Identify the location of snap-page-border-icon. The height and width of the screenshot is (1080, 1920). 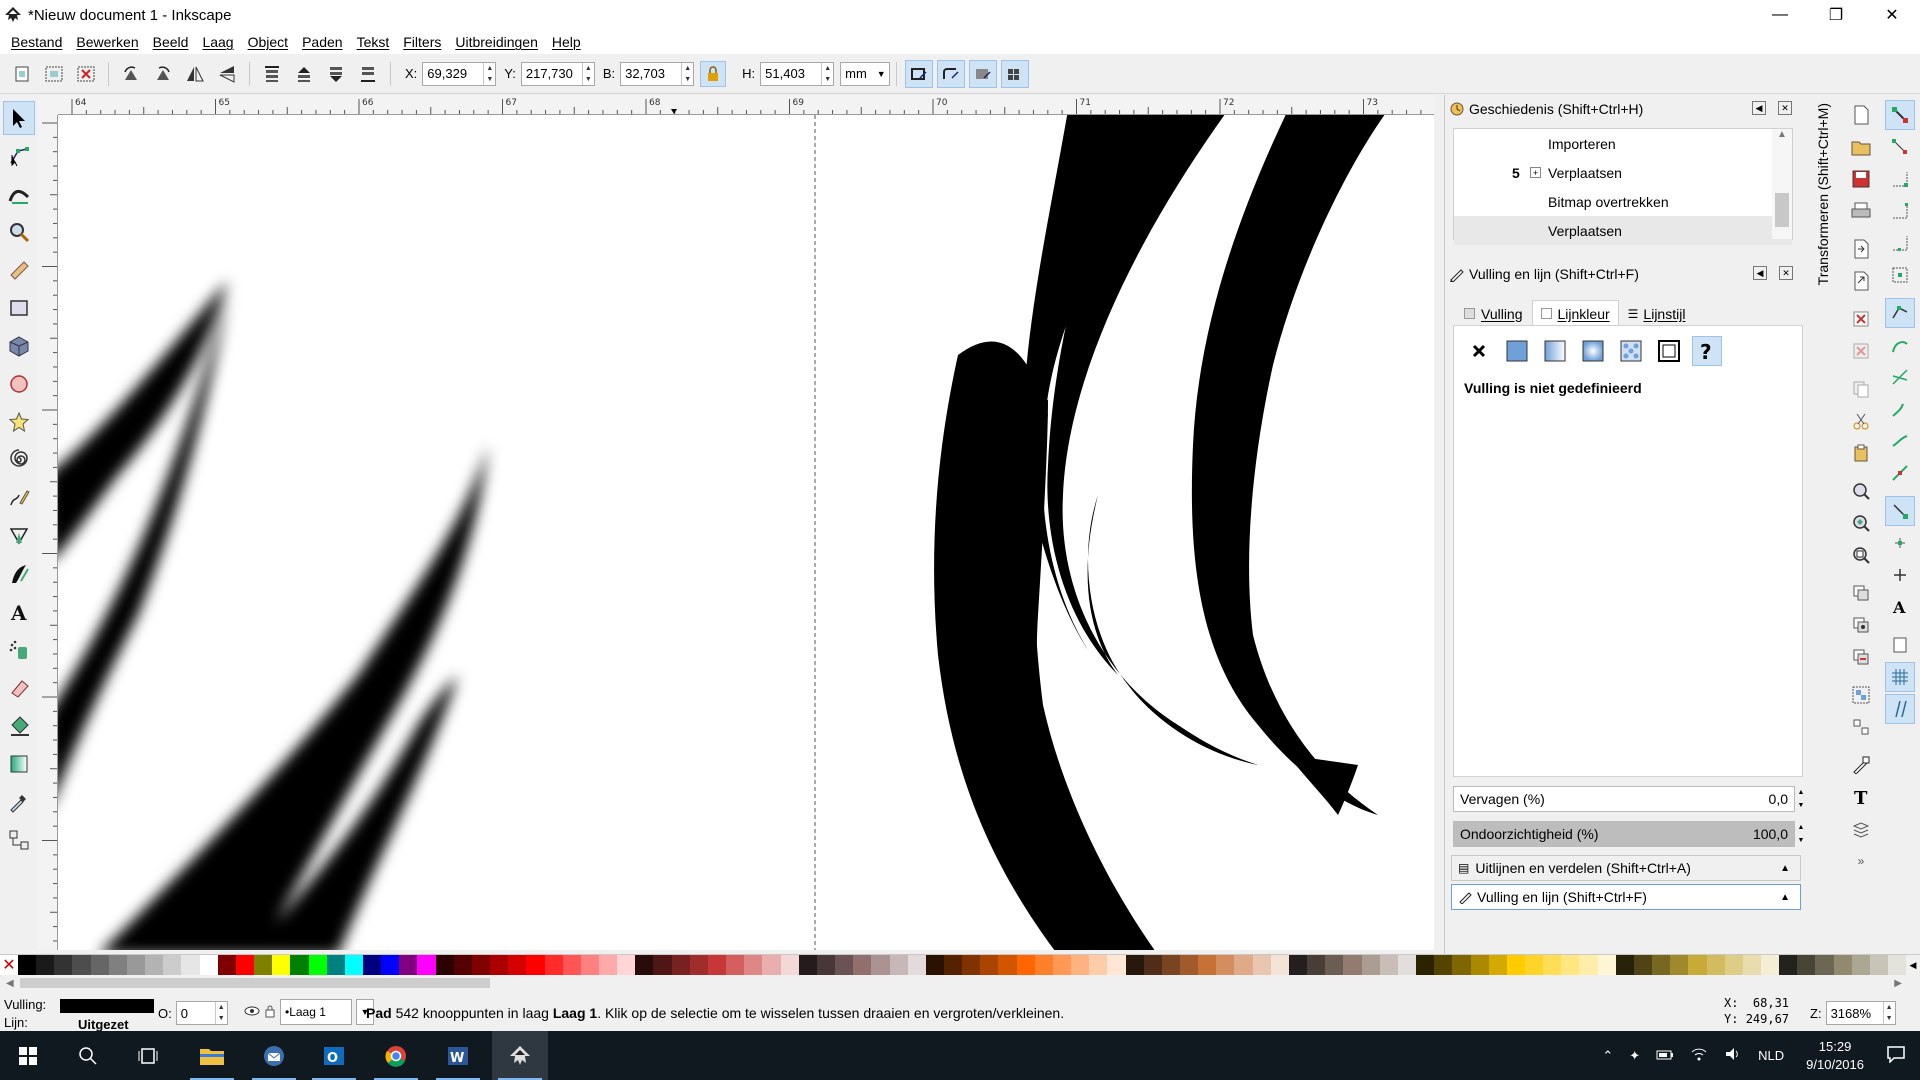
(1900, 645).